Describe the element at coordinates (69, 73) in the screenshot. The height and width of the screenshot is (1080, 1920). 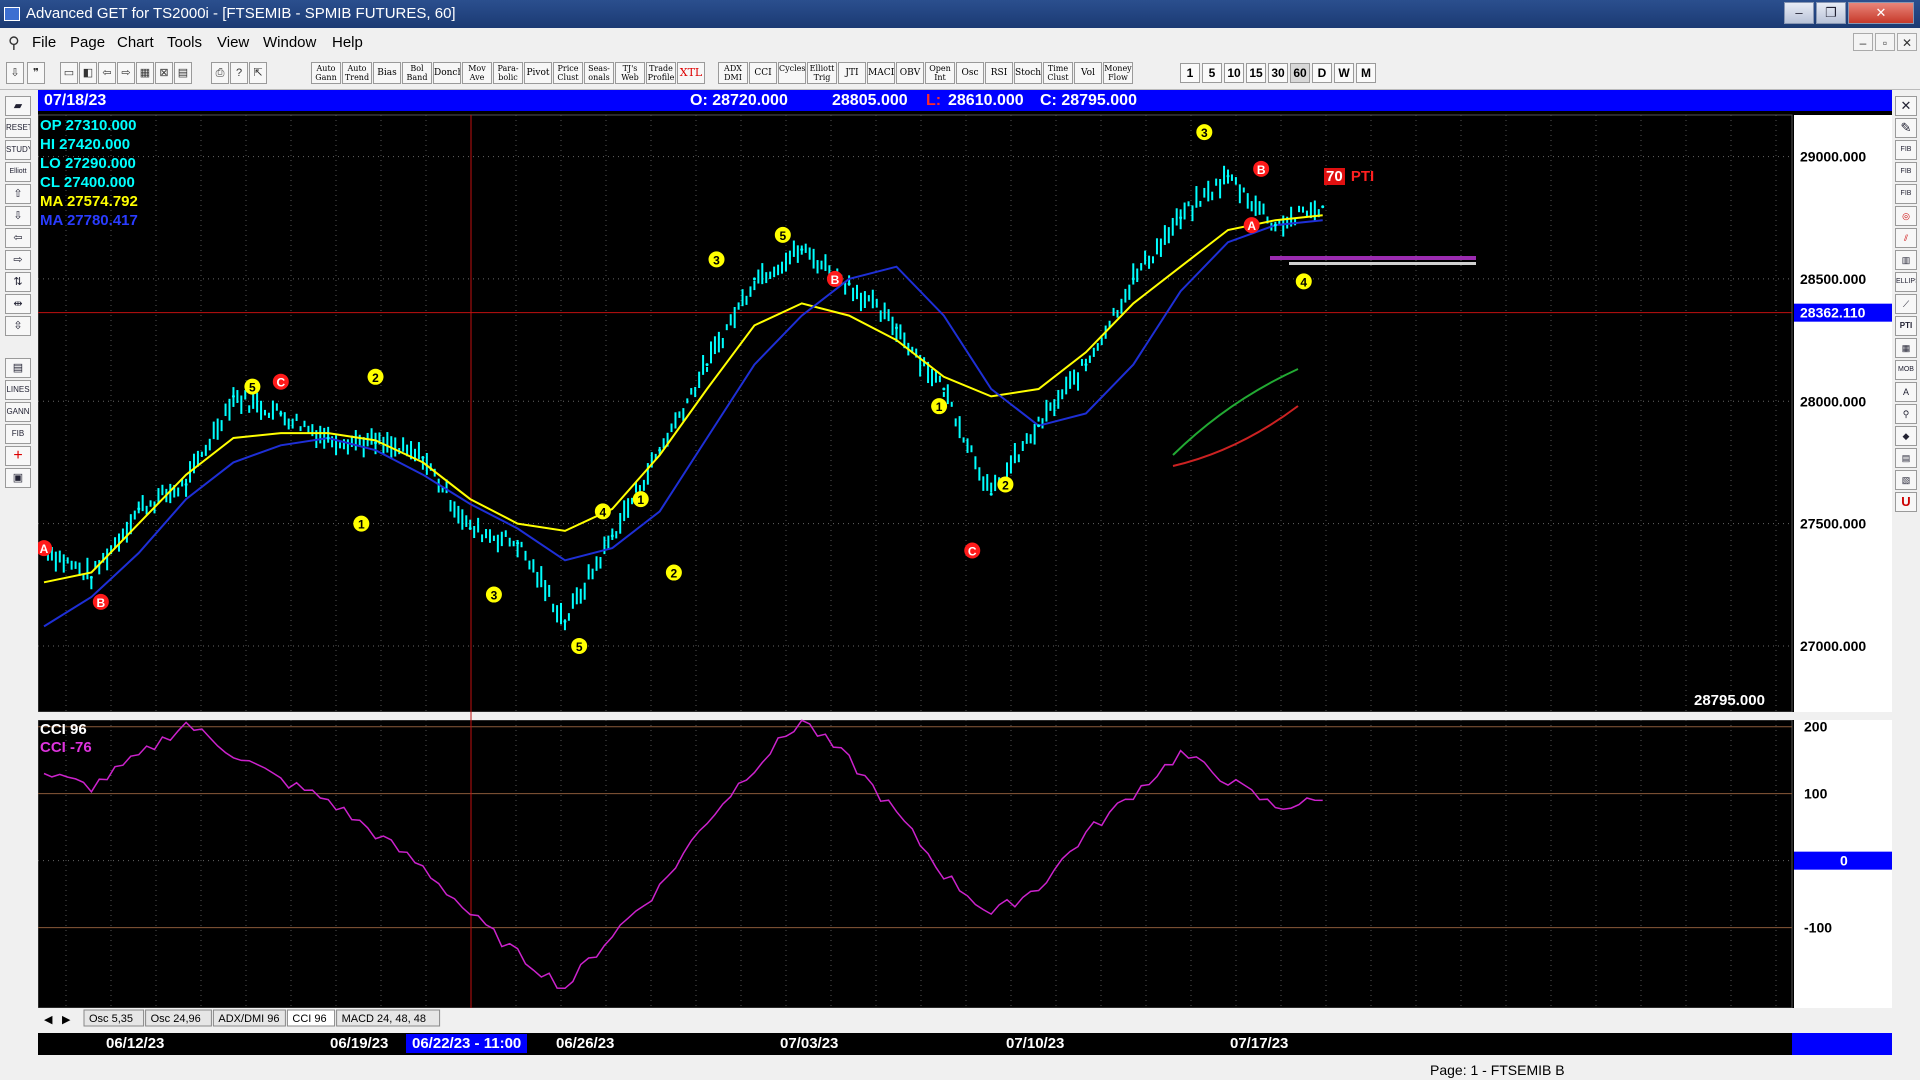
I see `new-page-icon: ▭` at that location.